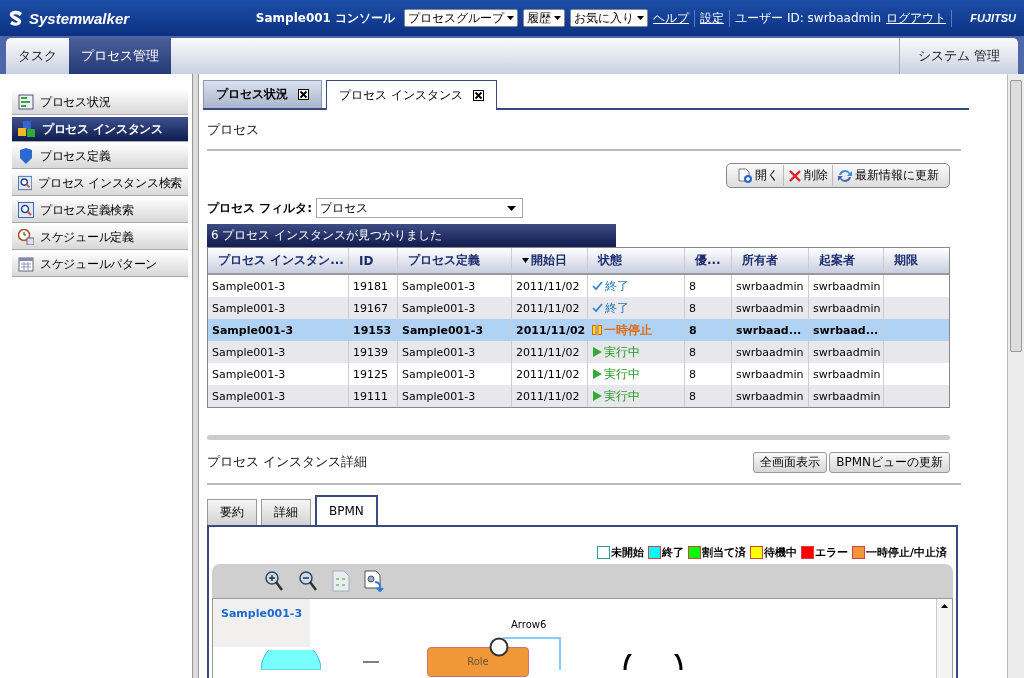  Describe the element at coordinates (346, 510) in the screenshot. I see `detail-tab: BPMN` at that location.